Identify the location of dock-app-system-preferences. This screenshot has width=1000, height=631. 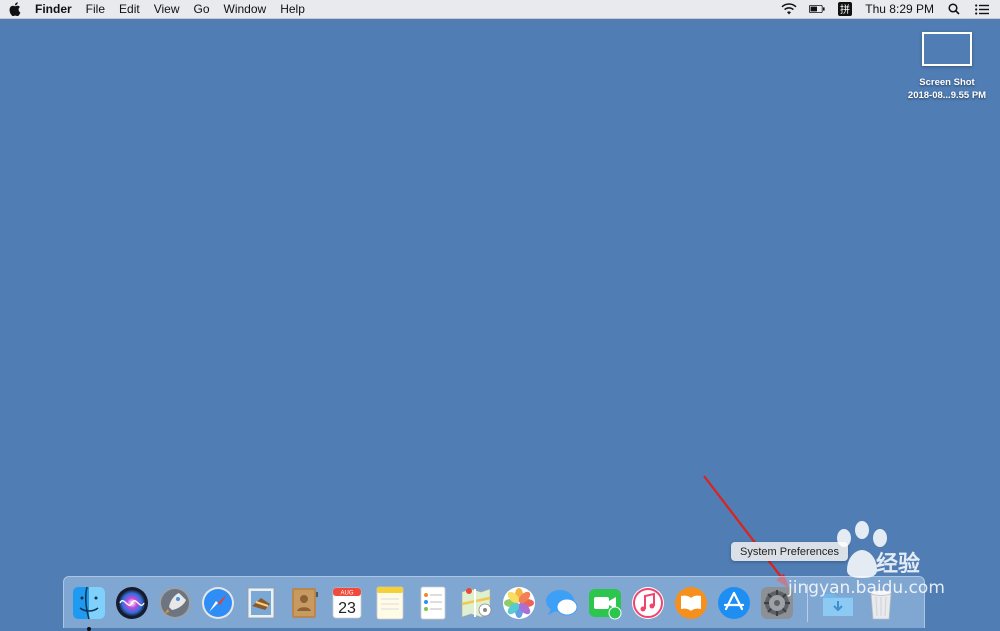
(777, 603).